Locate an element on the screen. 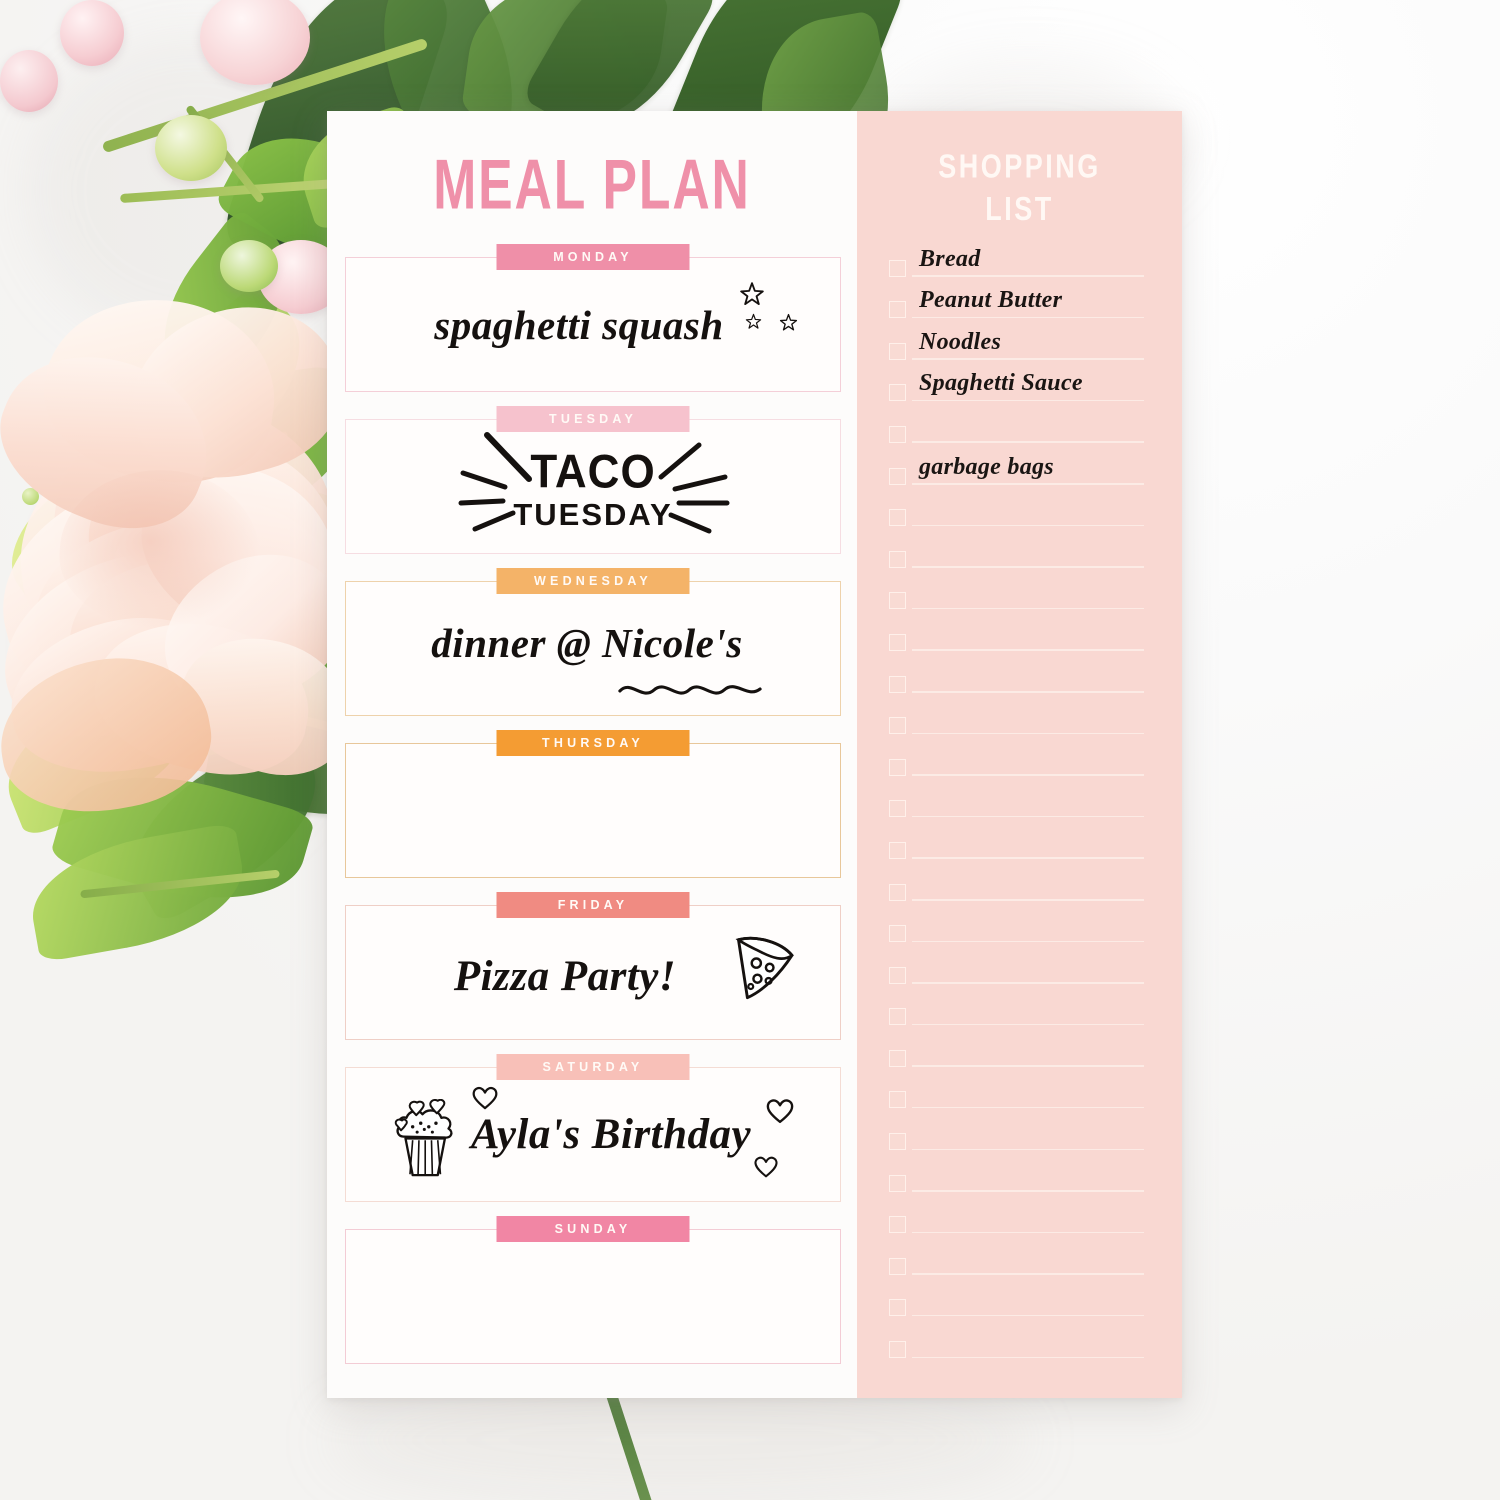 This screenshot has height=1500, width=1500. day-block-saturday: Ayla's Birthday SATURDAY is located at coordinates (593, 1128).